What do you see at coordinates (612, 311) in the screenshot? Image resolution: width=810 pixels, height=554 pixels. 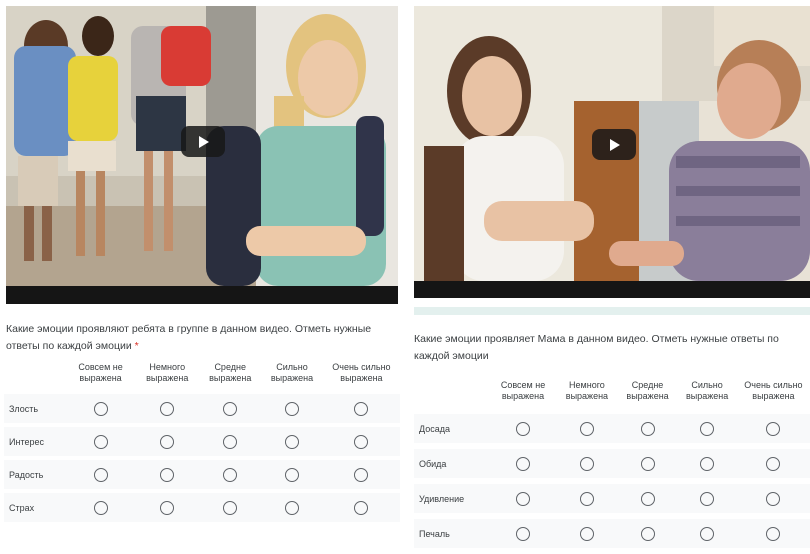 I see `section-divider` at bounding box center [612, 311].